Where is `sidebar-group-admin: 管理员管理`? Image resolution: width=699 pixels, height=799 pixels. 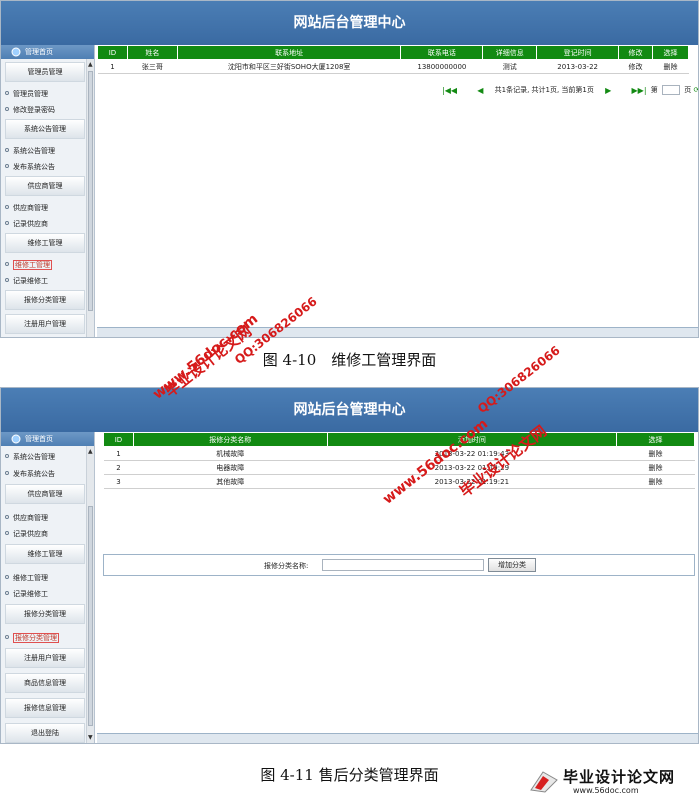
sidebar-group-admin: 管理员管理 is located at coordinates (45, 72).